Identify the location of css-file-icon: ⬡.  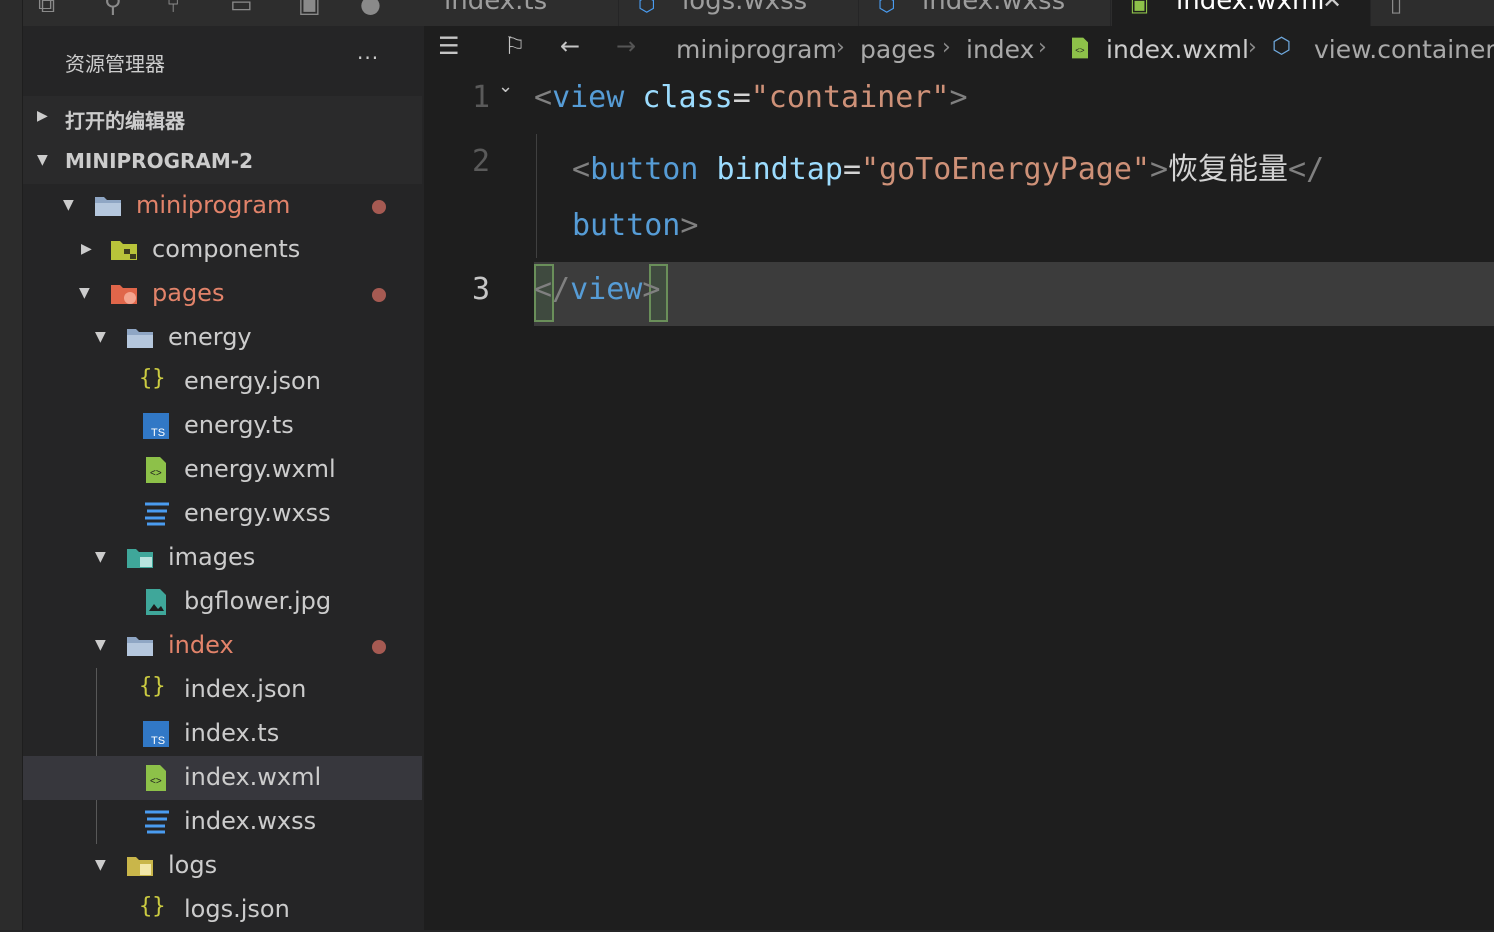
(647, 8).